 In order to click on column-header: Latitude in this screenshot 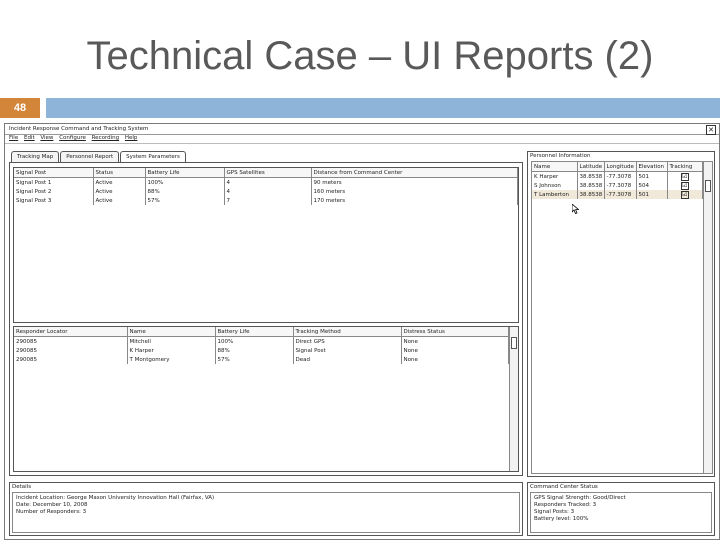, I will do `click(591, 167)`.